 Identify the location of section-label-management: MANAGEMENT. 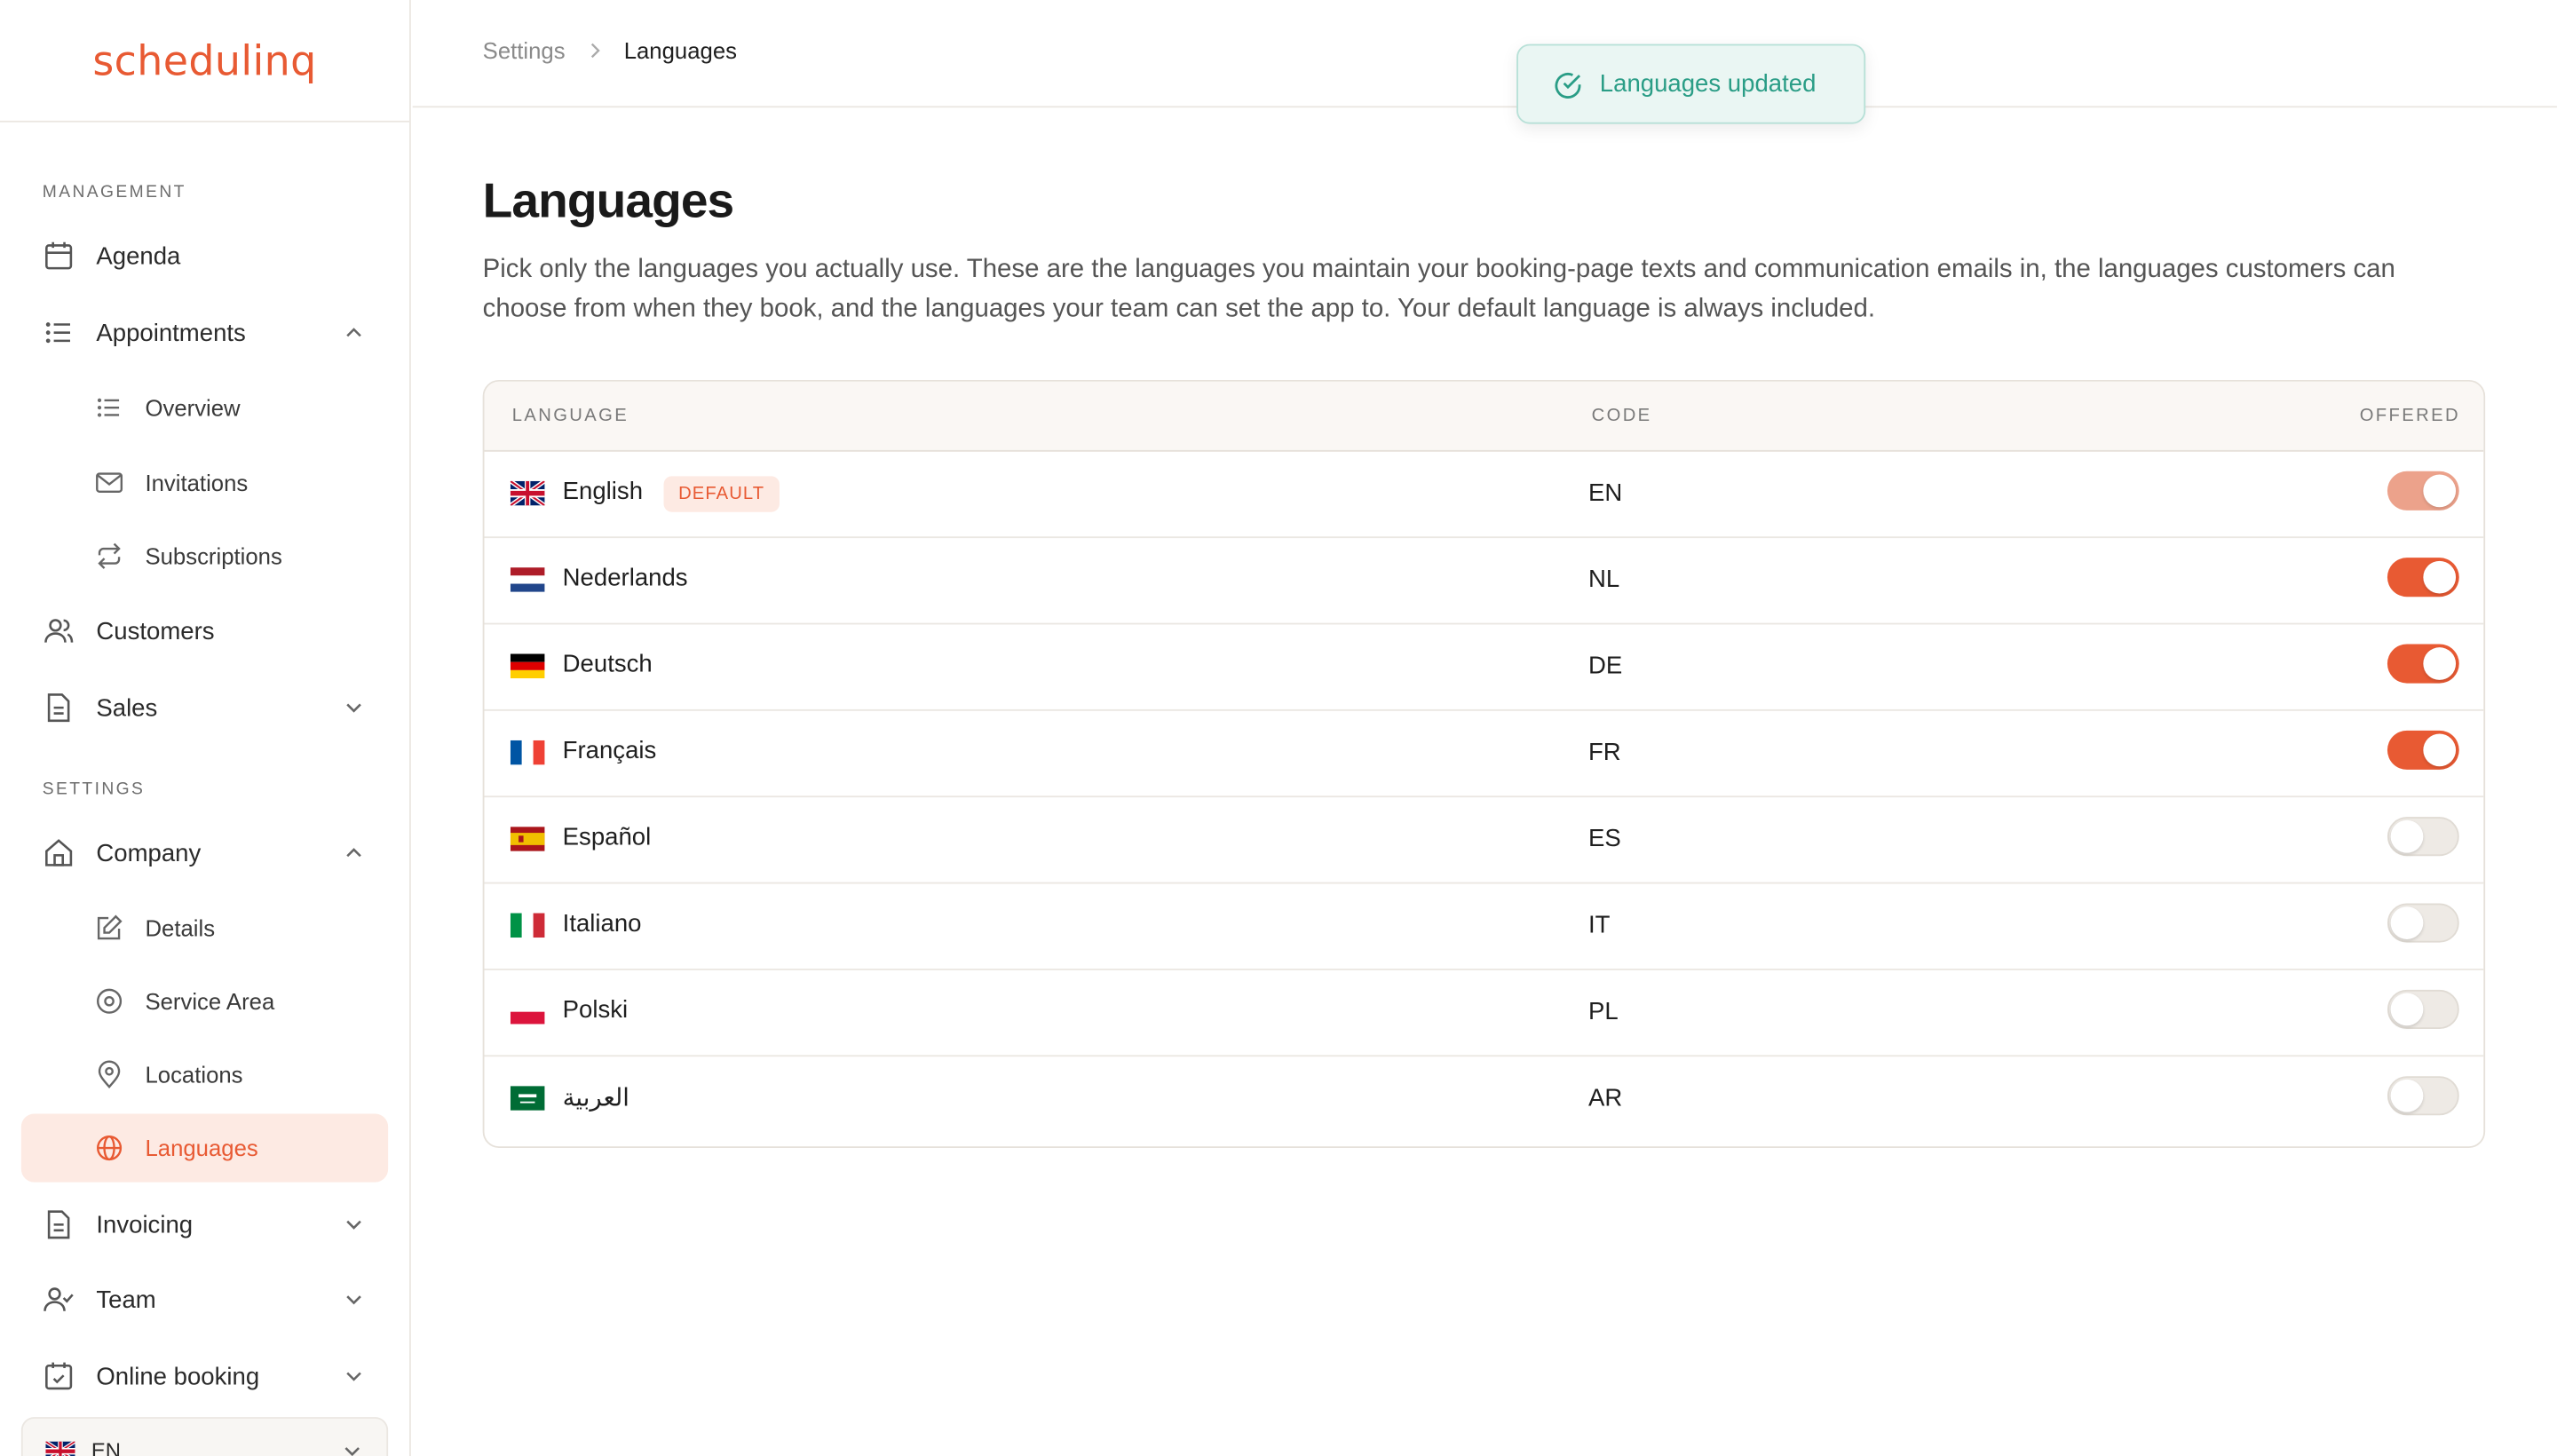
(114, 192).